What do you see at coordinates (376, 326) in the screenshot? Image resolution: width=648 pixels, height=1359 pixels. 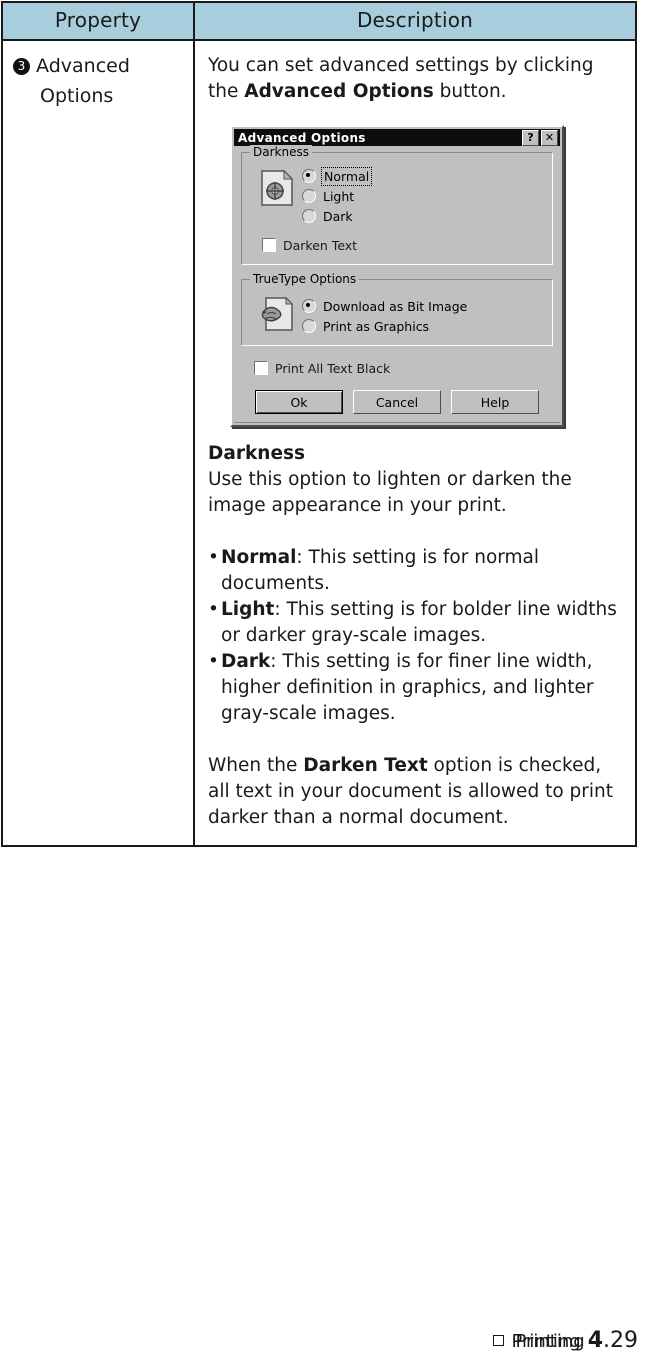 I see `option-print-as-graphics-label: Print as Graphics` at bounding box center [376, 326].